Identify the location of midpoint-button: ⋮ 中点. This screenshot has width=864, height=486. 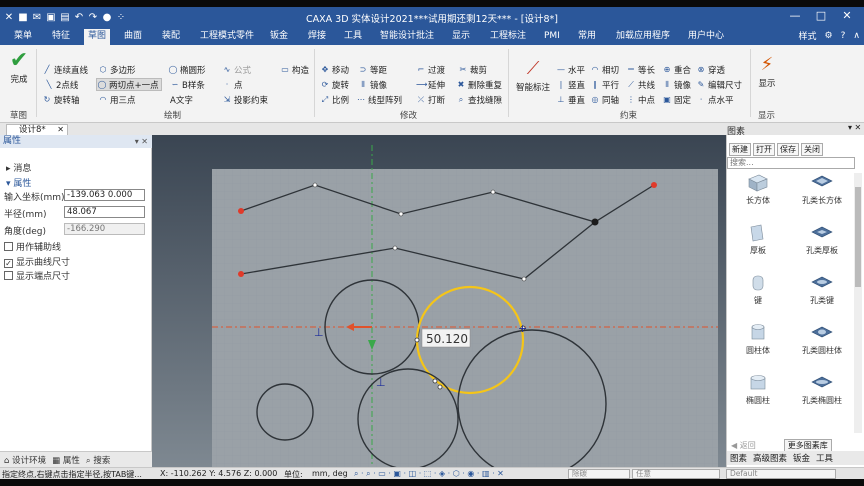
(640, 99).